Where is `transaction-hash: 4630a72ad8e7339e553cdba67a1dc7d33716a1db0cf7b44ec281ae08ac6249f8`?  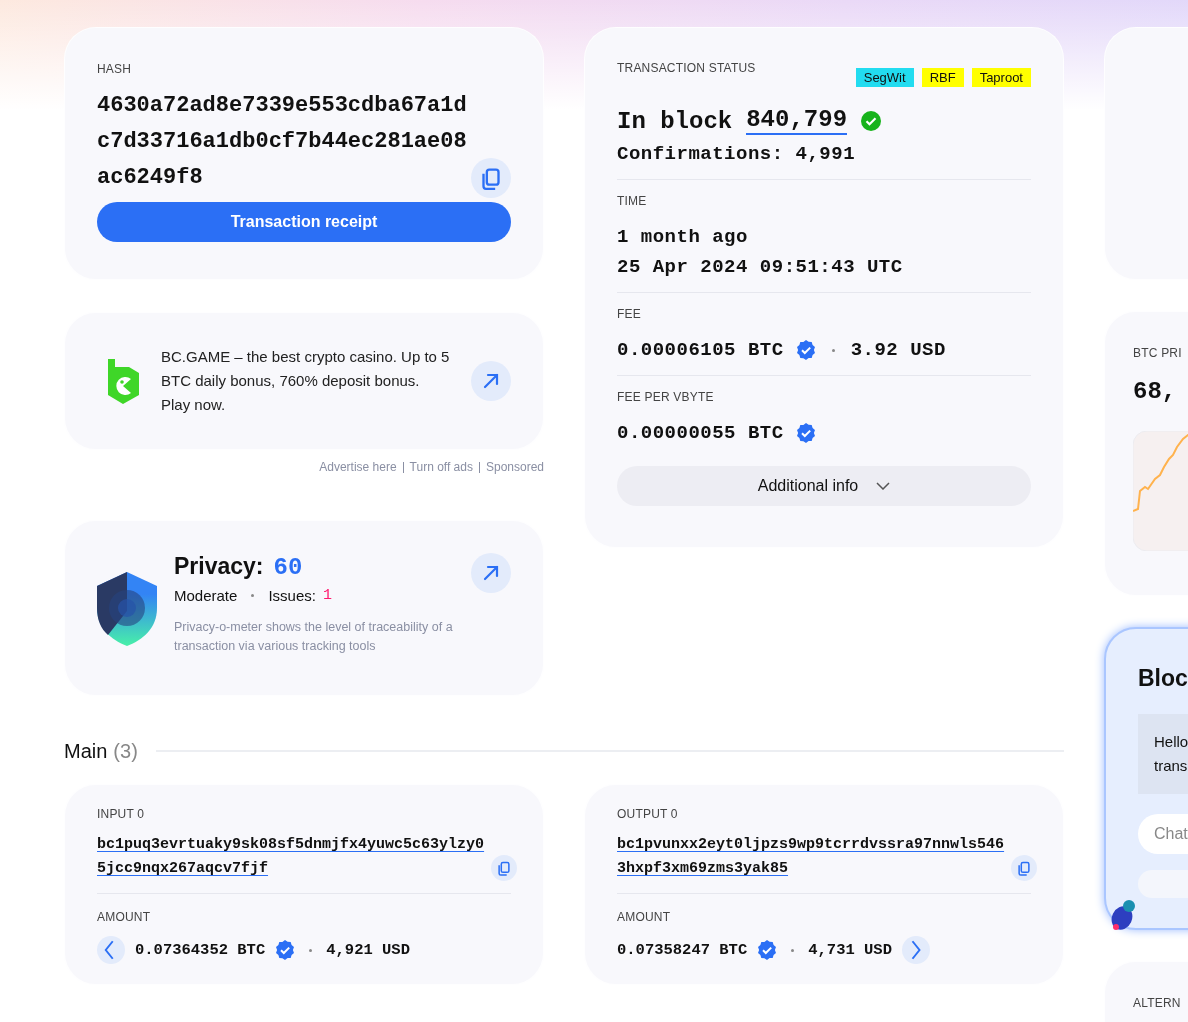 transaction-hash: 4630a72ad8e7339e553cdba67a1dc7d33716a1db0cf7b44ec281ae08ac6249f8 is located at coordinates (282, 142).